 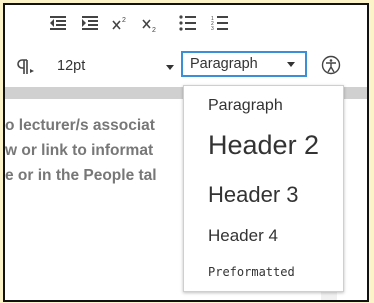 What do you see at coordinates (212, 28) in the screenshot?
I see `svg-text: 3` at bounding box center [212, 28].